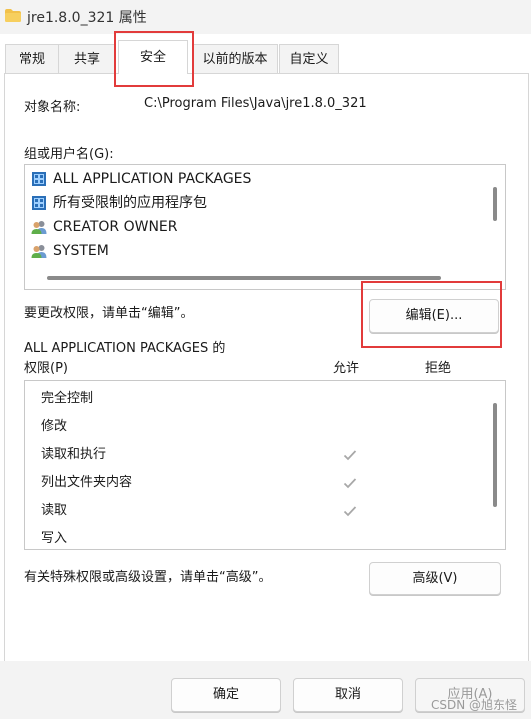 The image size is (531, 719). What do you see at coordinates (87, 58) in the screenshot?
I see `tab-sharing: 共享` at bounding box center [87, 58].